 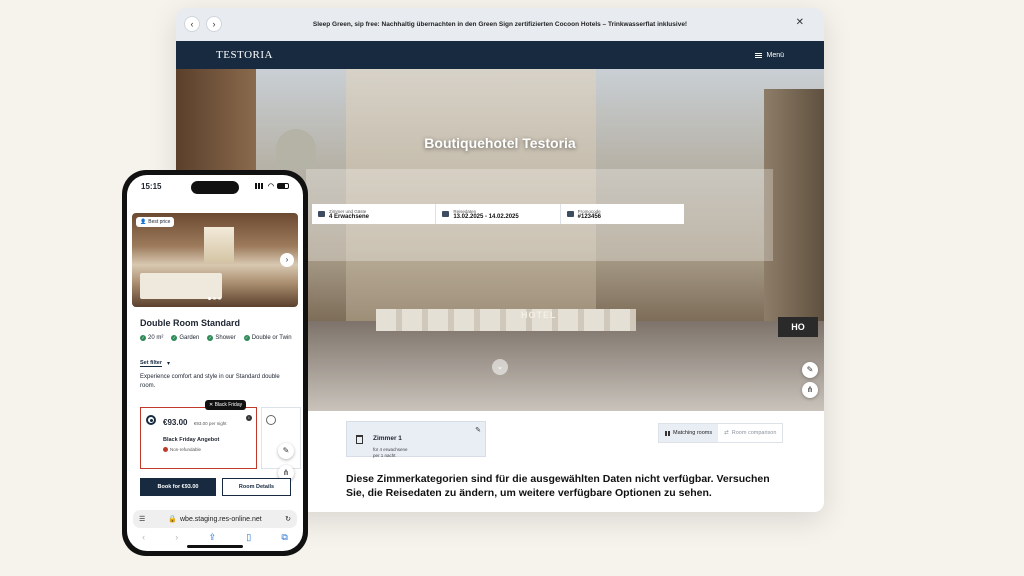 What do you see at coordinates (249, 418) in the screenshot?
I see `info-icon: i` at bounding box center [249, 418].